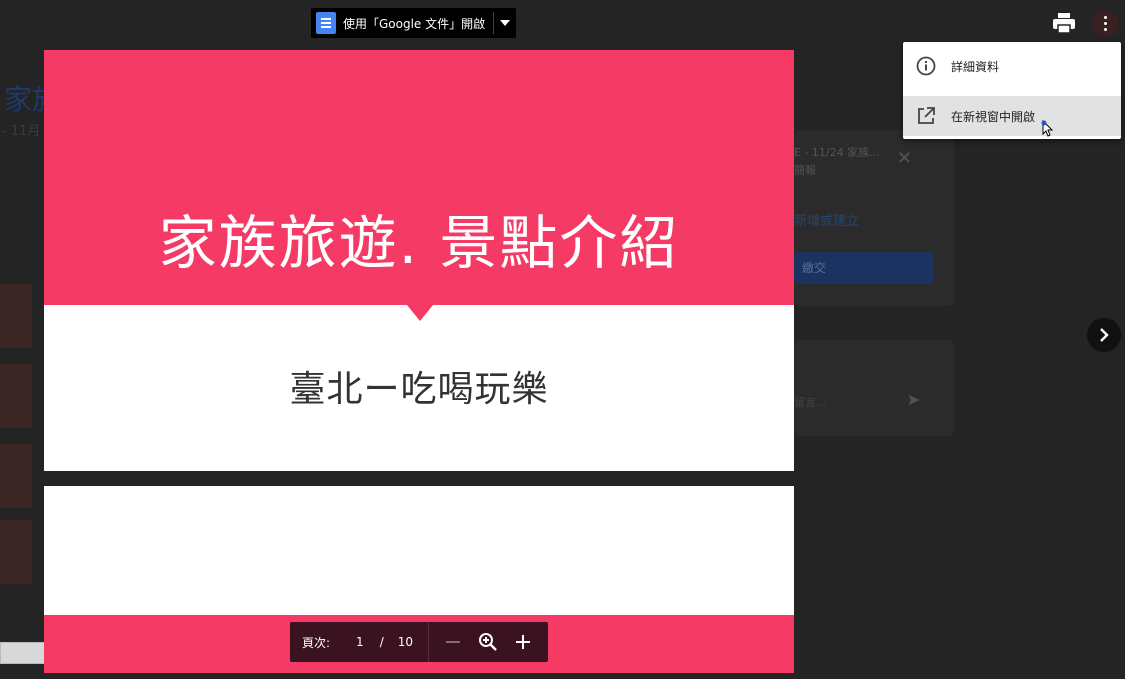 This screenshot has height=679, width=1125. I want to click on open-with-google-docs-button: 使用「Google 文件」開啟, so click(413, 23).